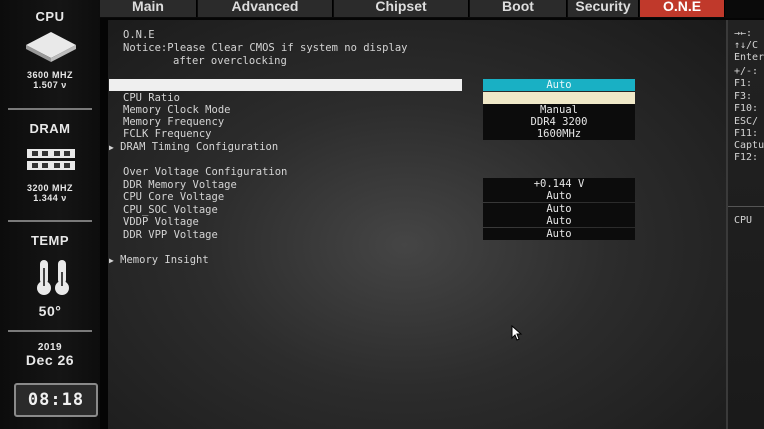 The height and width of the screenshot is (429, 764). Describe the element at coordinates (230, 61) in the screenshot. I see `notice-line-2: after overclocking` at that location.